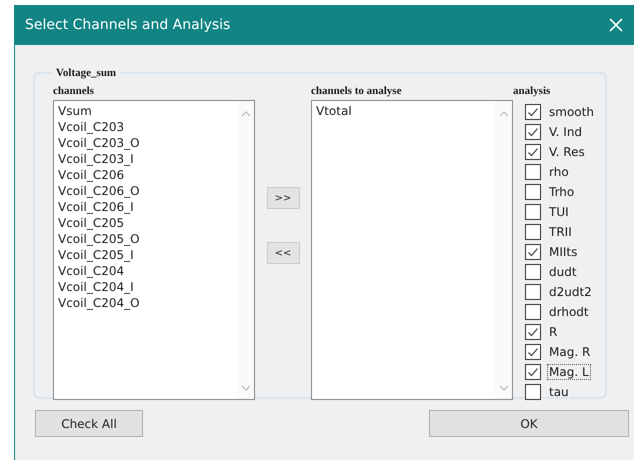  What do you see at coordinates (147, 303) in the screenshot?
I see `list-item: Vcoil_C204_O` at bounding box center [147, 303].